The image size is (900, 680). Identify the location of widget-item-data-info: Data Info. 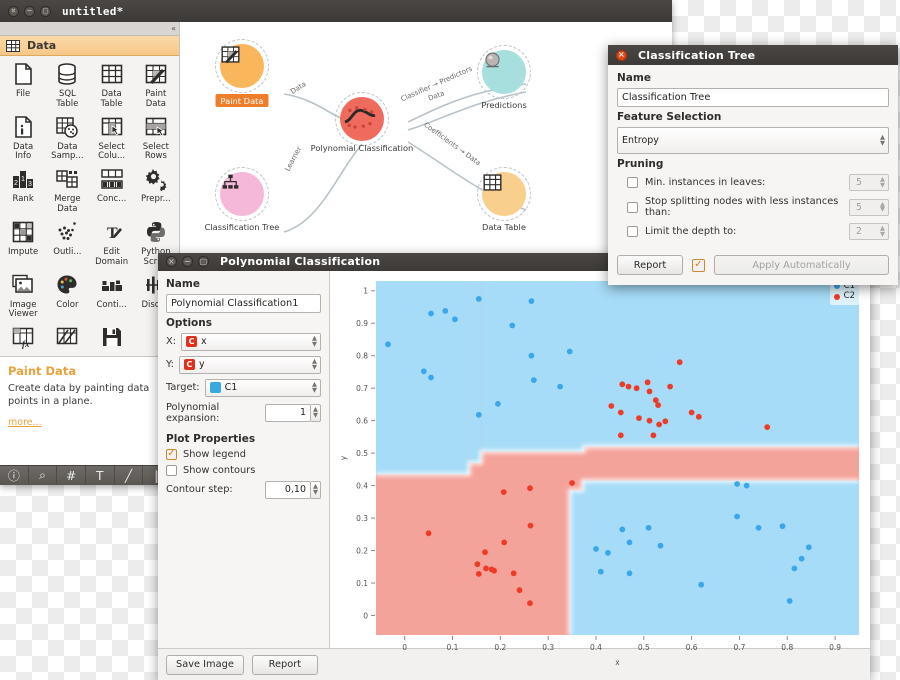
(23, 138).